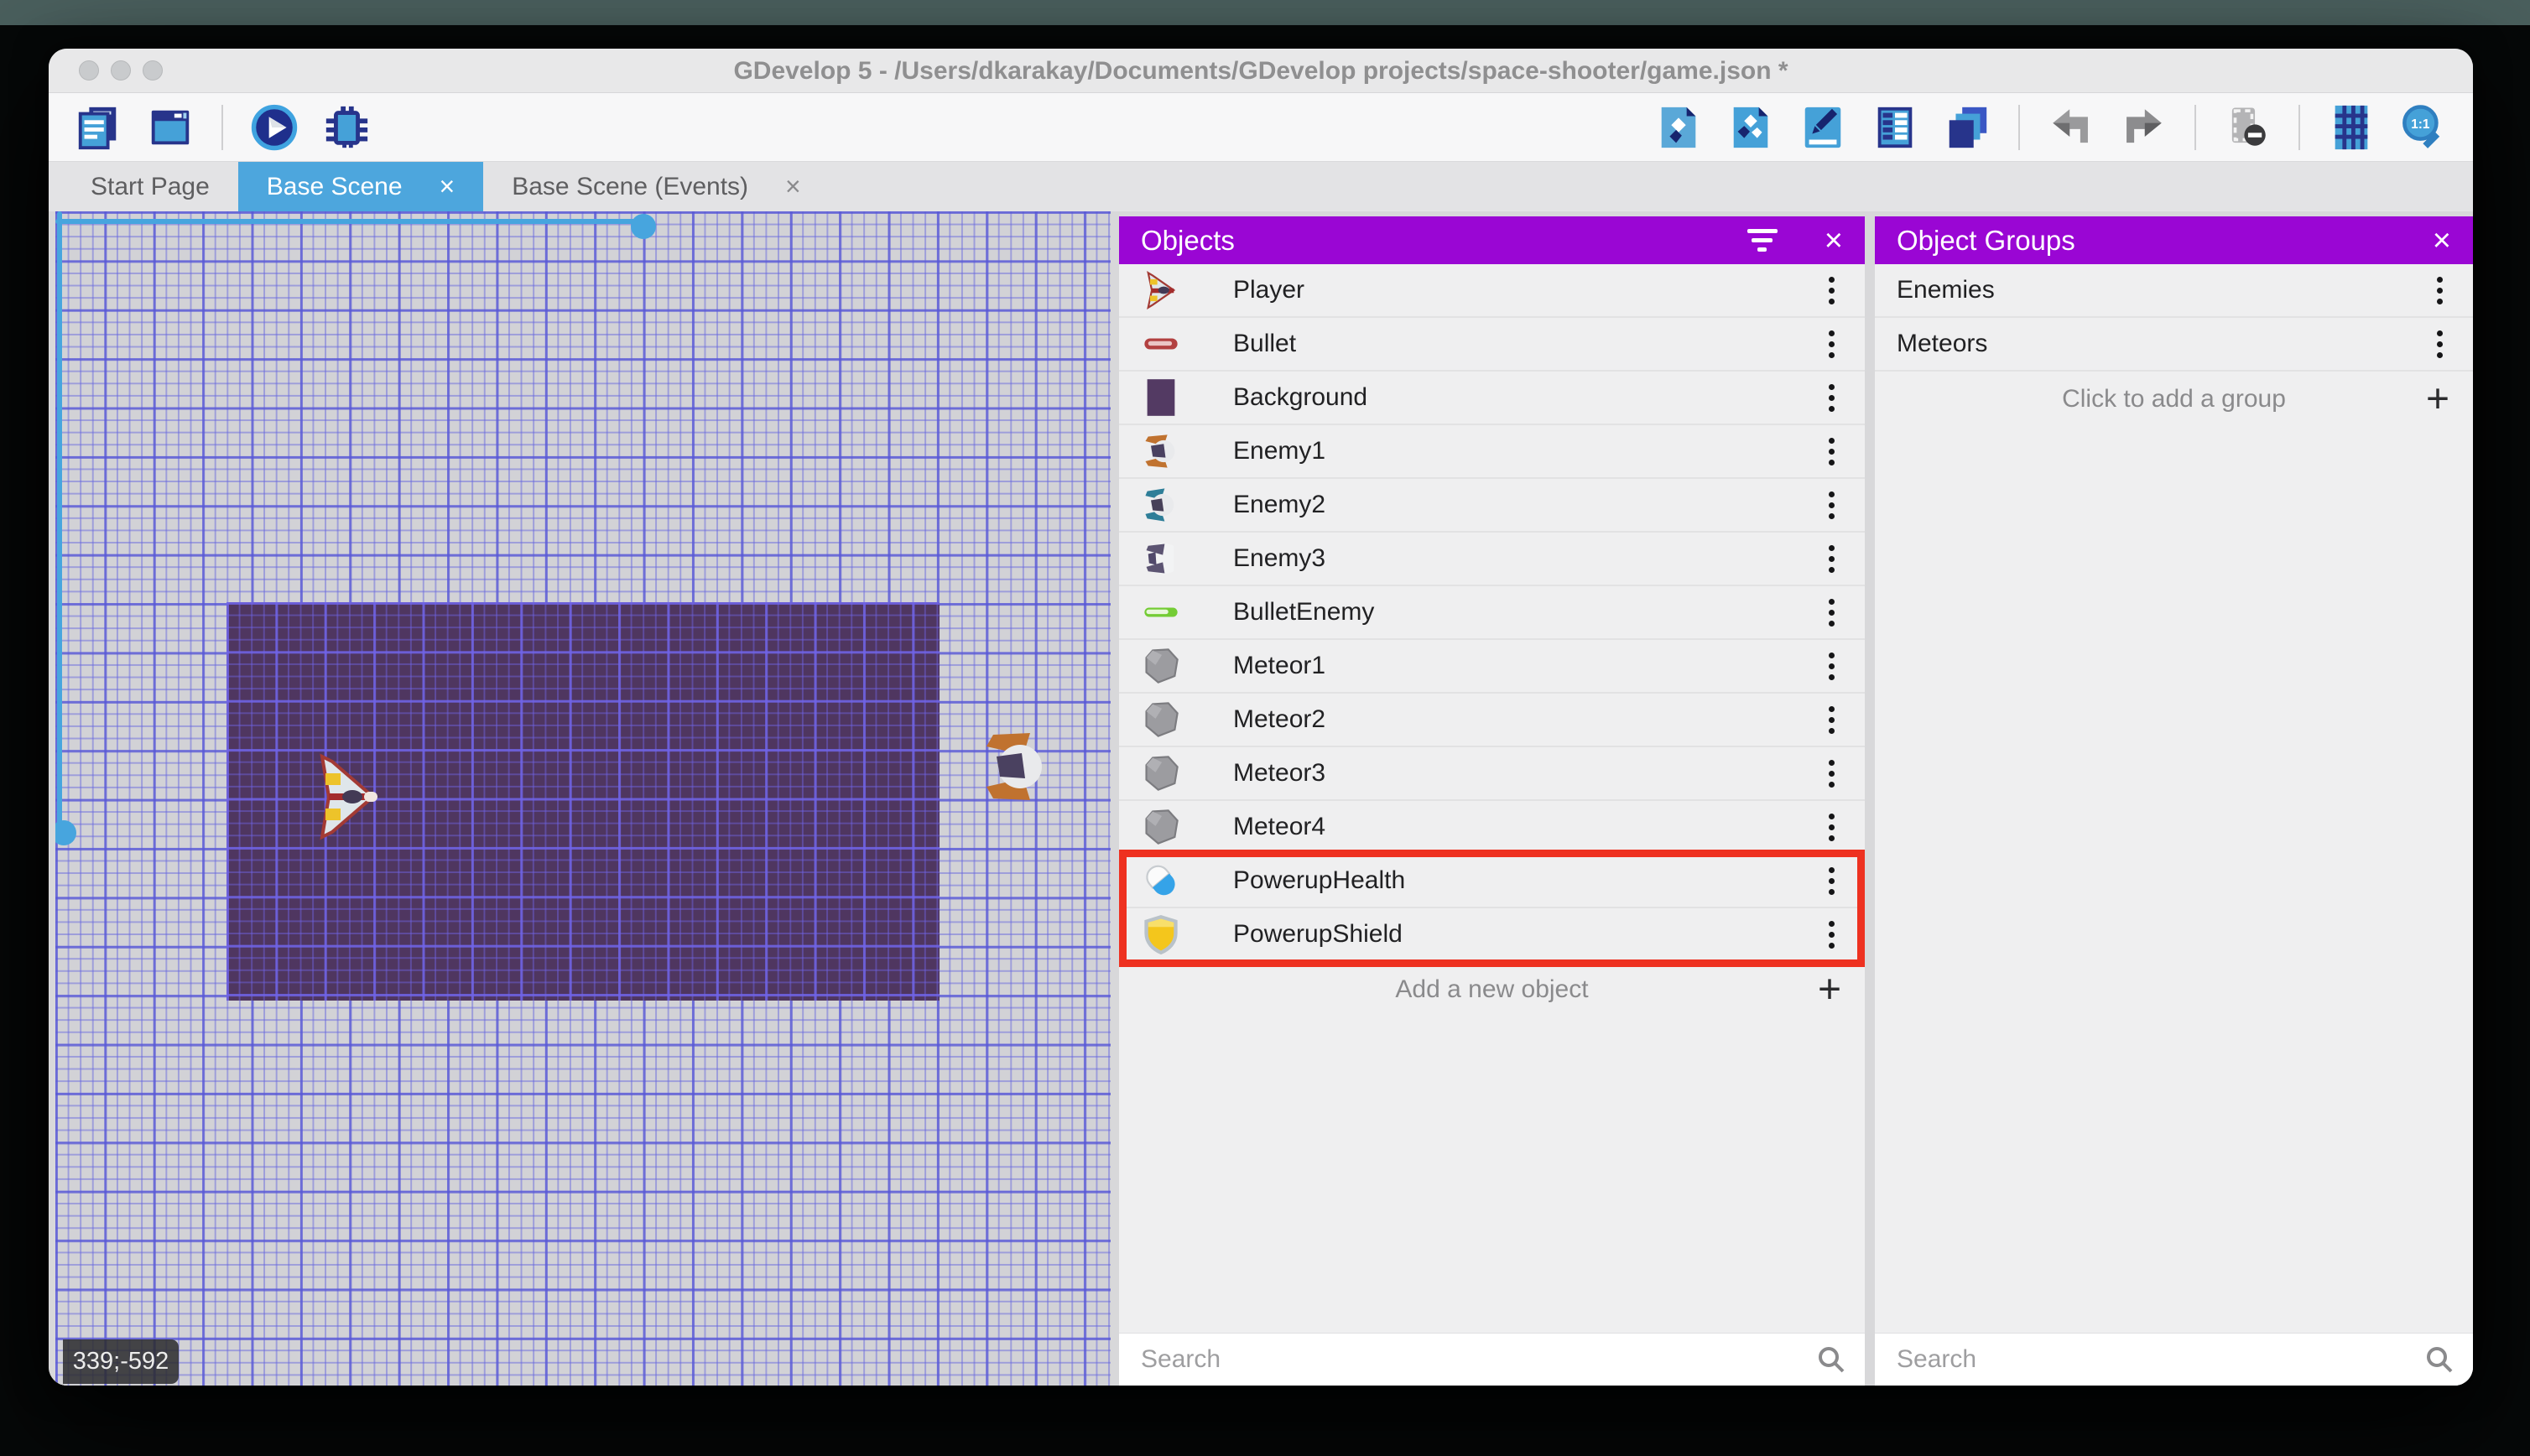  Describe the element at coordinates (1161, 451) in the screenshot. I see `enemy1-thumbnail-icon` at that location.